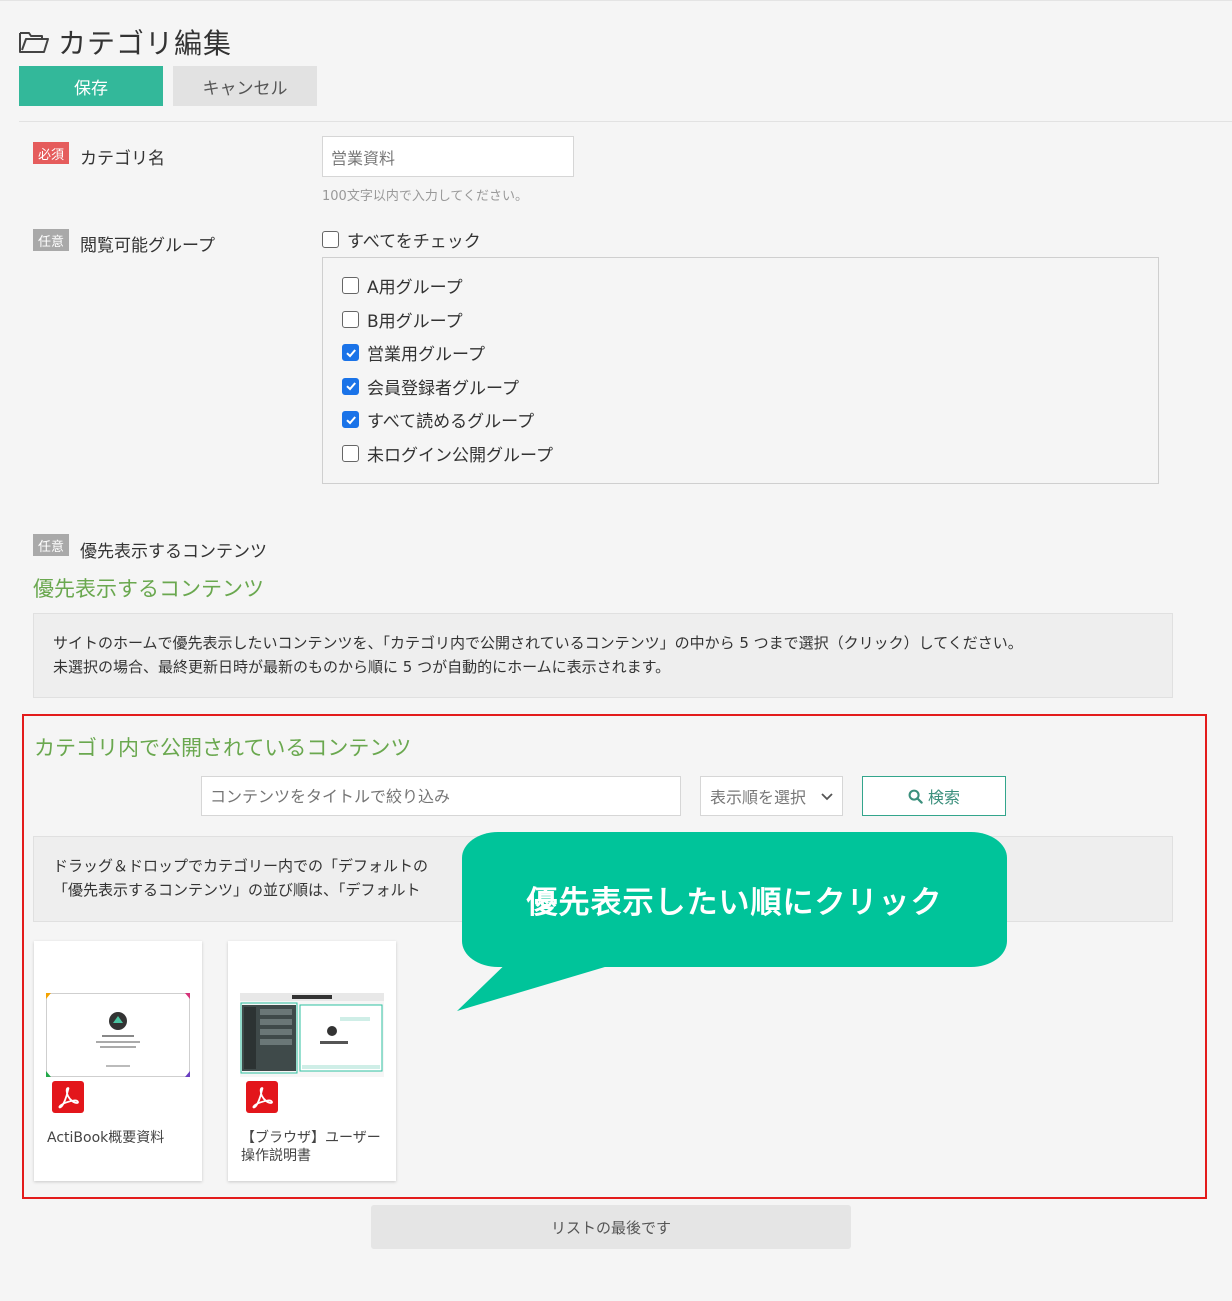 The width and height of the screenshot is (1232, 1301). I want to click on sort-select-label: 表示順を選択, so click(758, 797).